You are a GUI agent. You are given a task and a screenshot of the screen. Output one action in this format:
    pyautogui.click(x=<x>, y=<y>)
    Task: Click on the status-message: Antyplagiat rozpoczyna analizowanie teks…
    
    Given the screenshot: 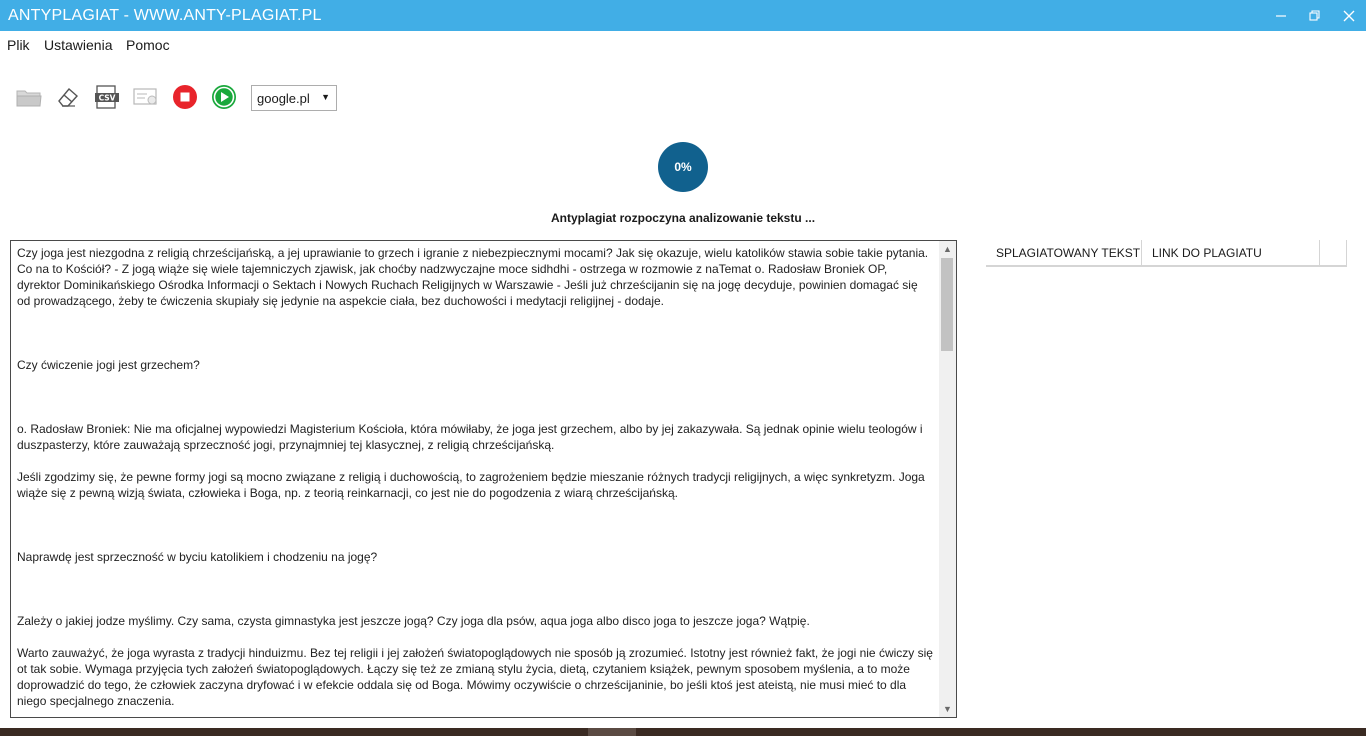 What is the action you would take?
    pyautogui.click(x=683, y=218)
    